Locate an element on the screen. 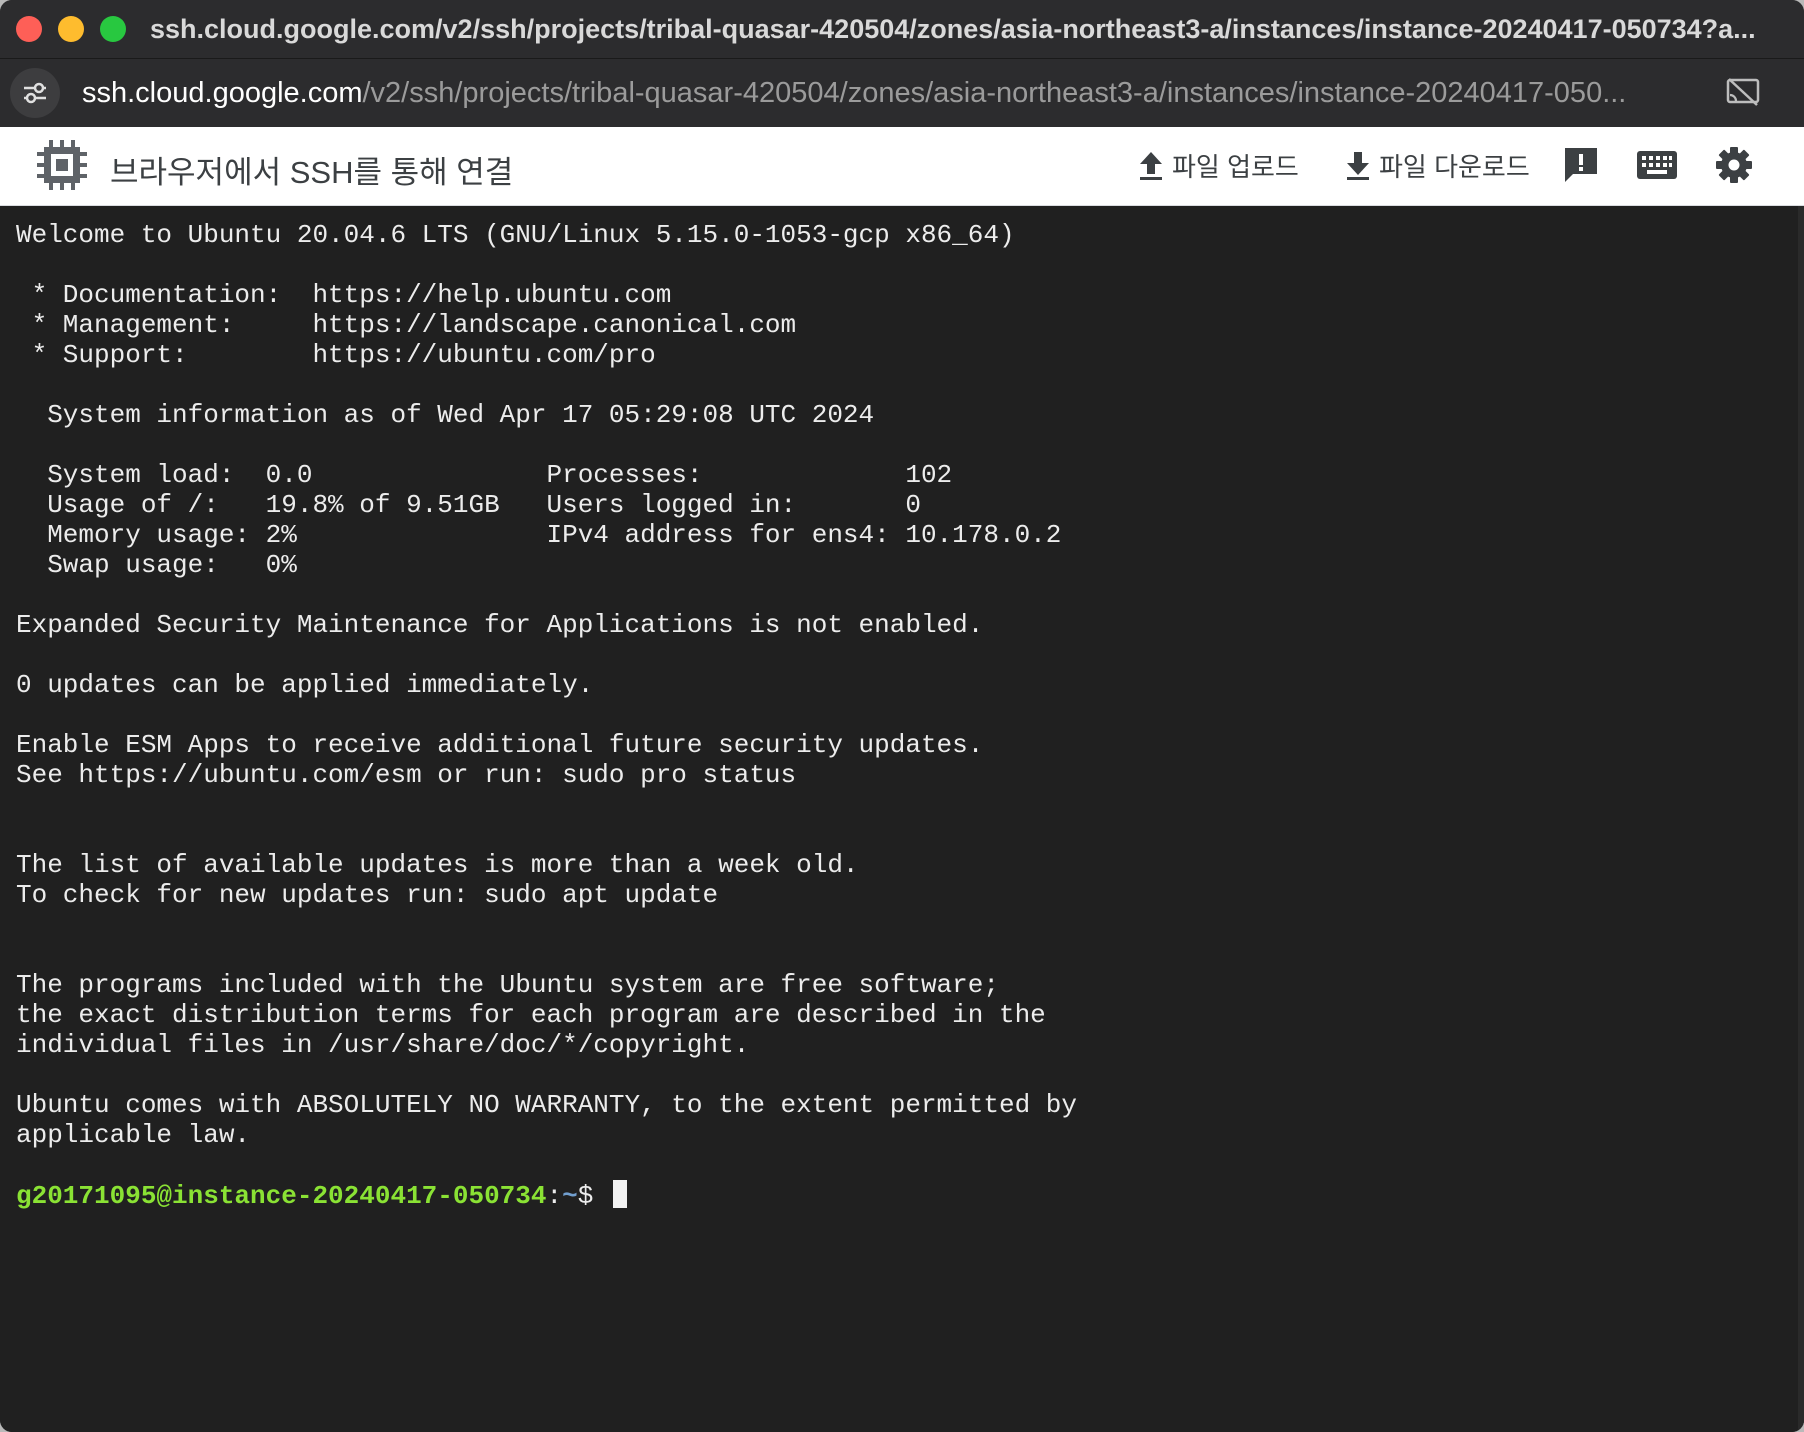 The height and width of the screenshot is (1432, 1804). terminal-line: 0 updates can be applied immediately. is located at coordinates (305, 685).